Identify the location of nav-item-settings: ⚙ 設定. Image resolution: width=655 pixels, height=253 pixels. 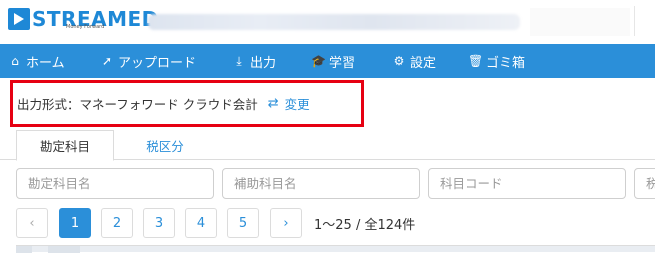
(414, 61).